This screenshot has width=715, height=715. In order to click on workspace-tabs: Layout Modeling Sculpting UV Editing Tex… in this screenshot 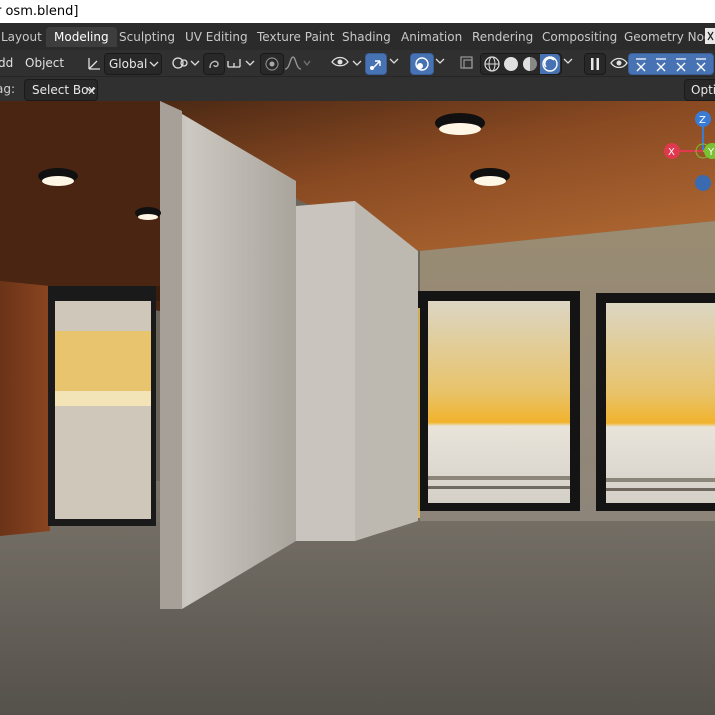, I will do `click(357, 36)`.